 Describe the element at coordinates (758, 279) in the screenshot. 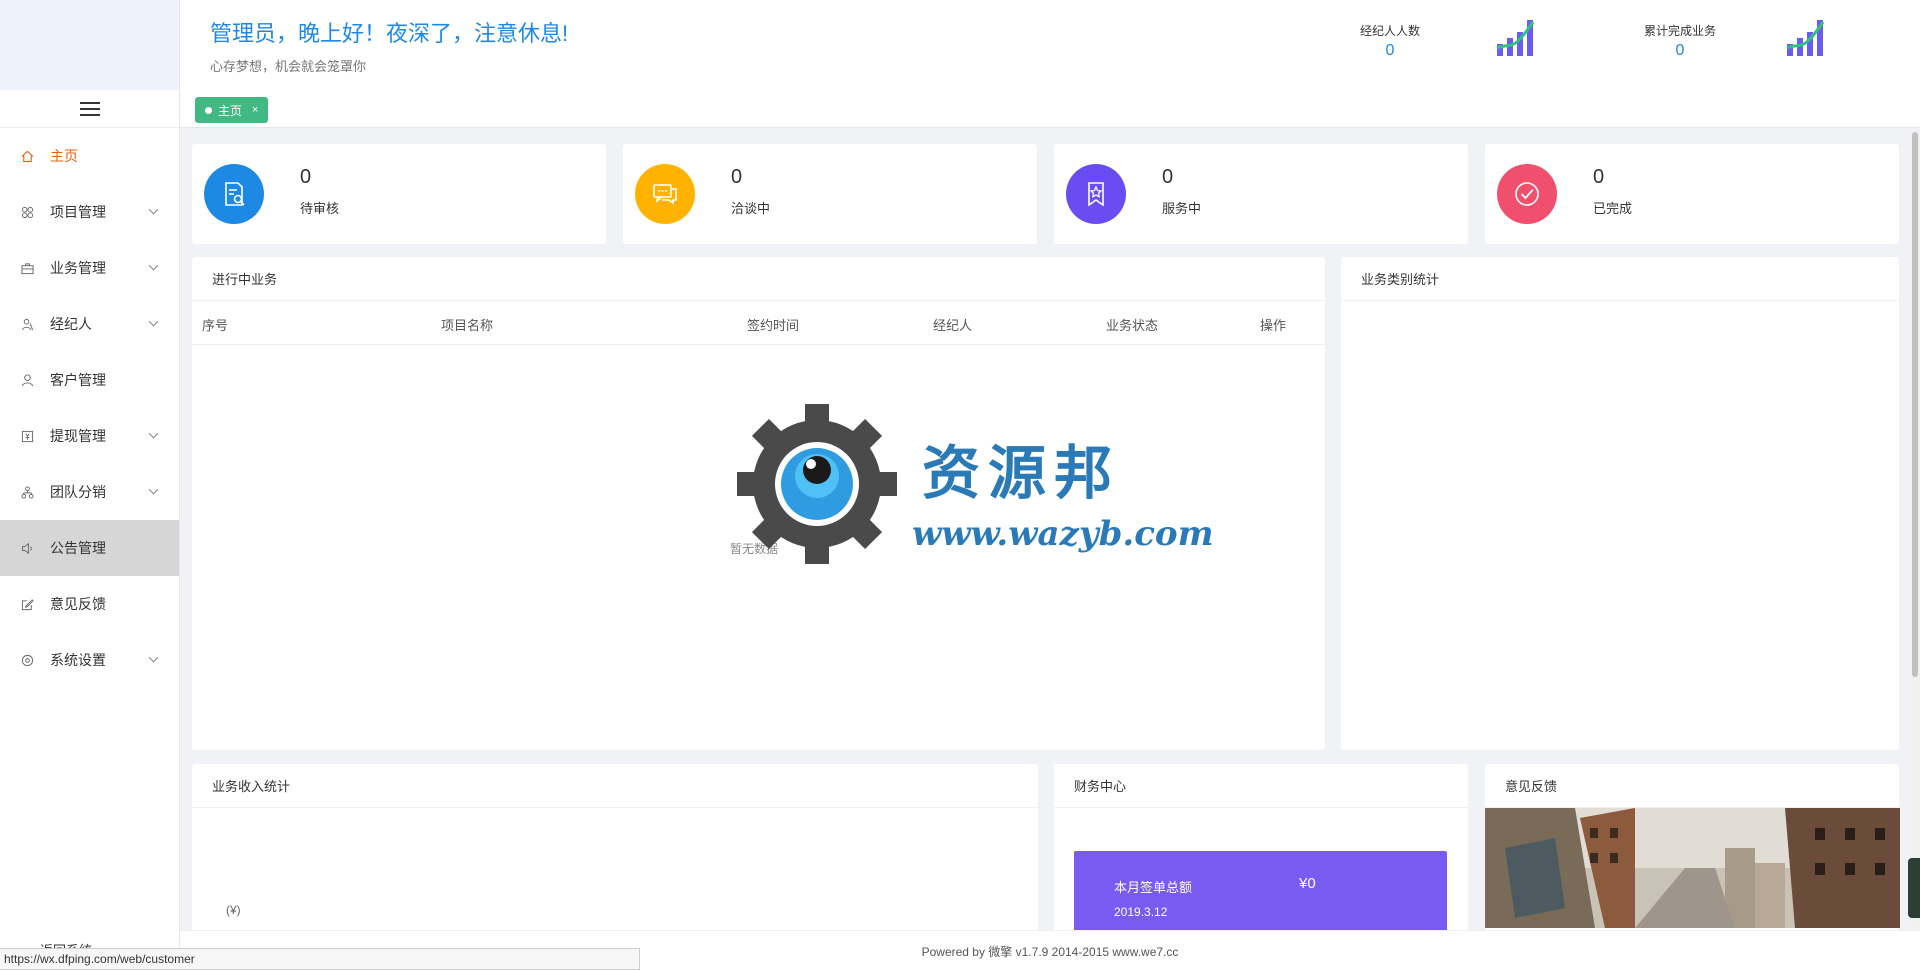

I see `panel-title: 进行中业务` at that location.